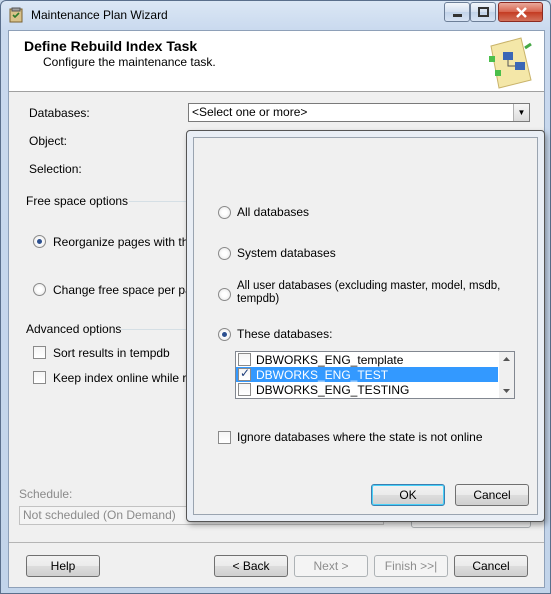 The height and width of the screenshot is (594, 551). What do you see at coordinates (276, 542) in the screenshot?
I see `footer-divider` at bounding box center [276, 542].